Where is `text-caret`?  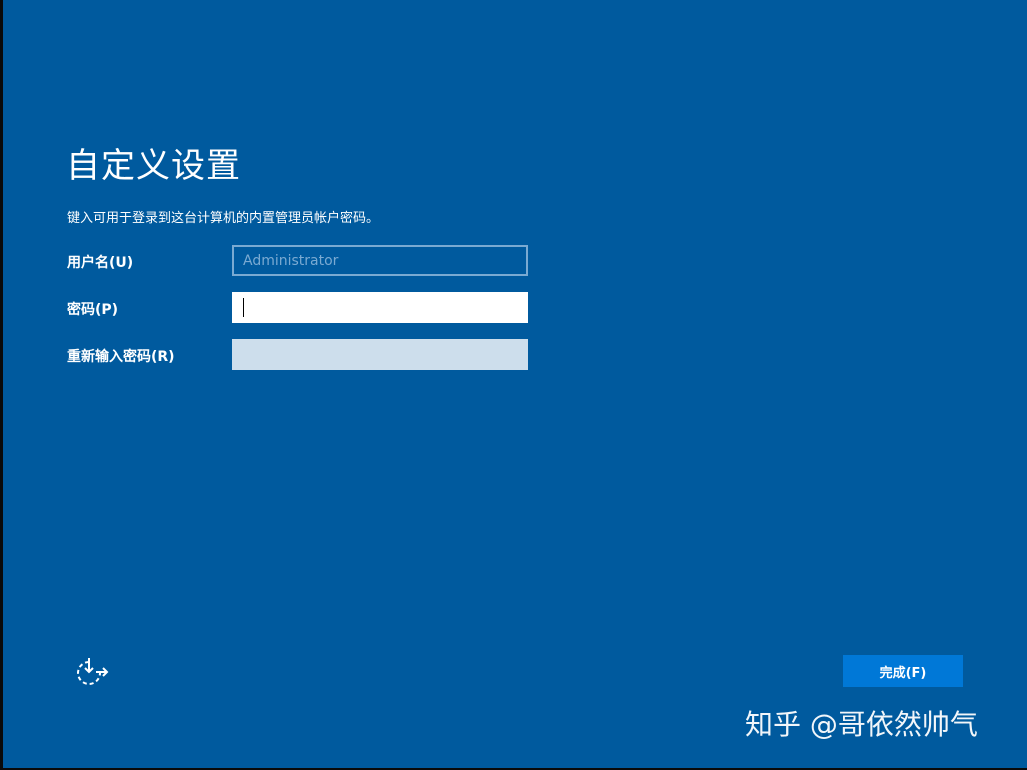 text-caret is located at coordinates (243, 307).